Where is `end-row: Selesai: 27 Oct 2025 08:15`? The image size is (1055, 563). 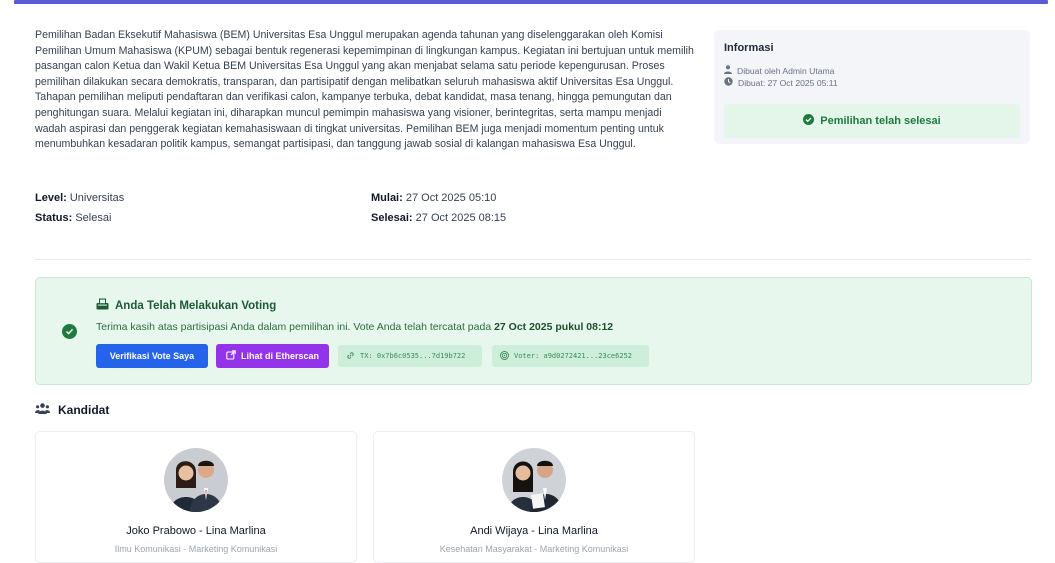 end-row: Selesai: 27 Oct 2025 08:15 is located at coordinates (438, 218).